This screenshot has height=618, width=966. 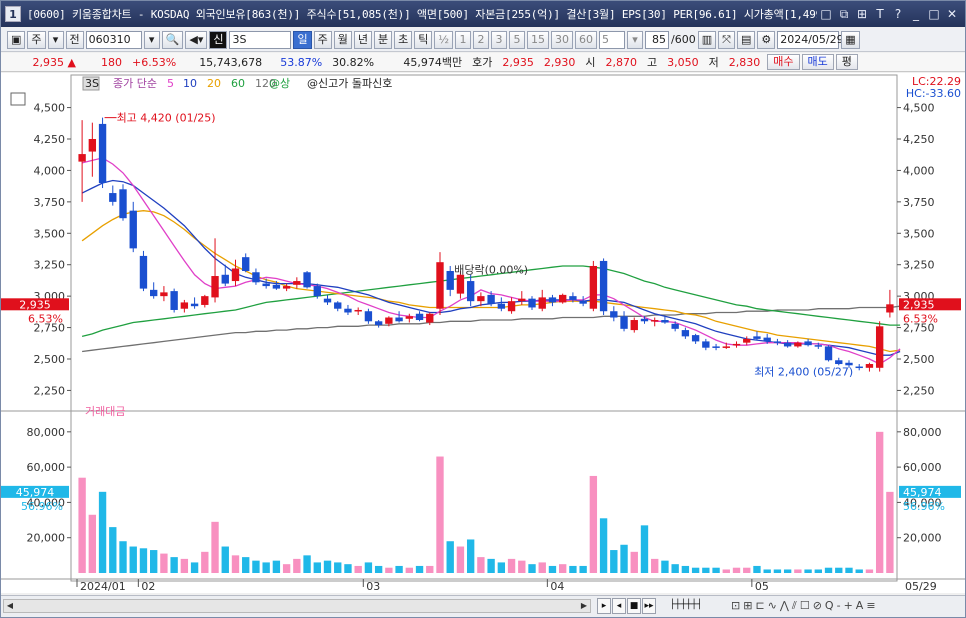 What do you see at coordinates (817, 606) in the screenshot?
I see `tool-erase-icon: ⊘` at bounding box center [817, 606].